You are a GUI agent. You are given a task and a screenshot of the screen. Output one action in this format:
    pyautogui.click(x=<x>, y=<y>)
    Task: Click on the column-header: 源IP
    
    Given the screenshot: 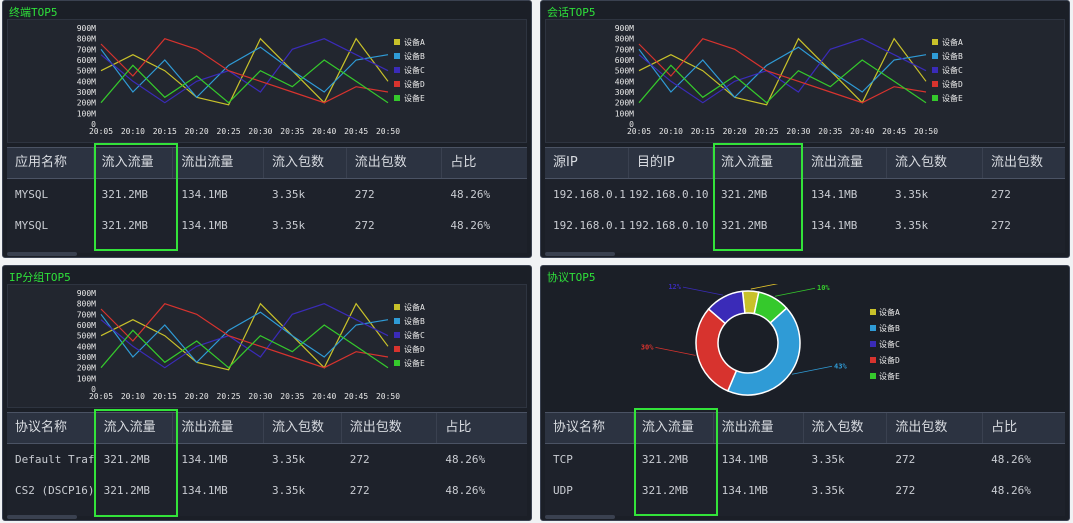 What is the action you would take?
    pyautogui.click(x=587, y=163)
    